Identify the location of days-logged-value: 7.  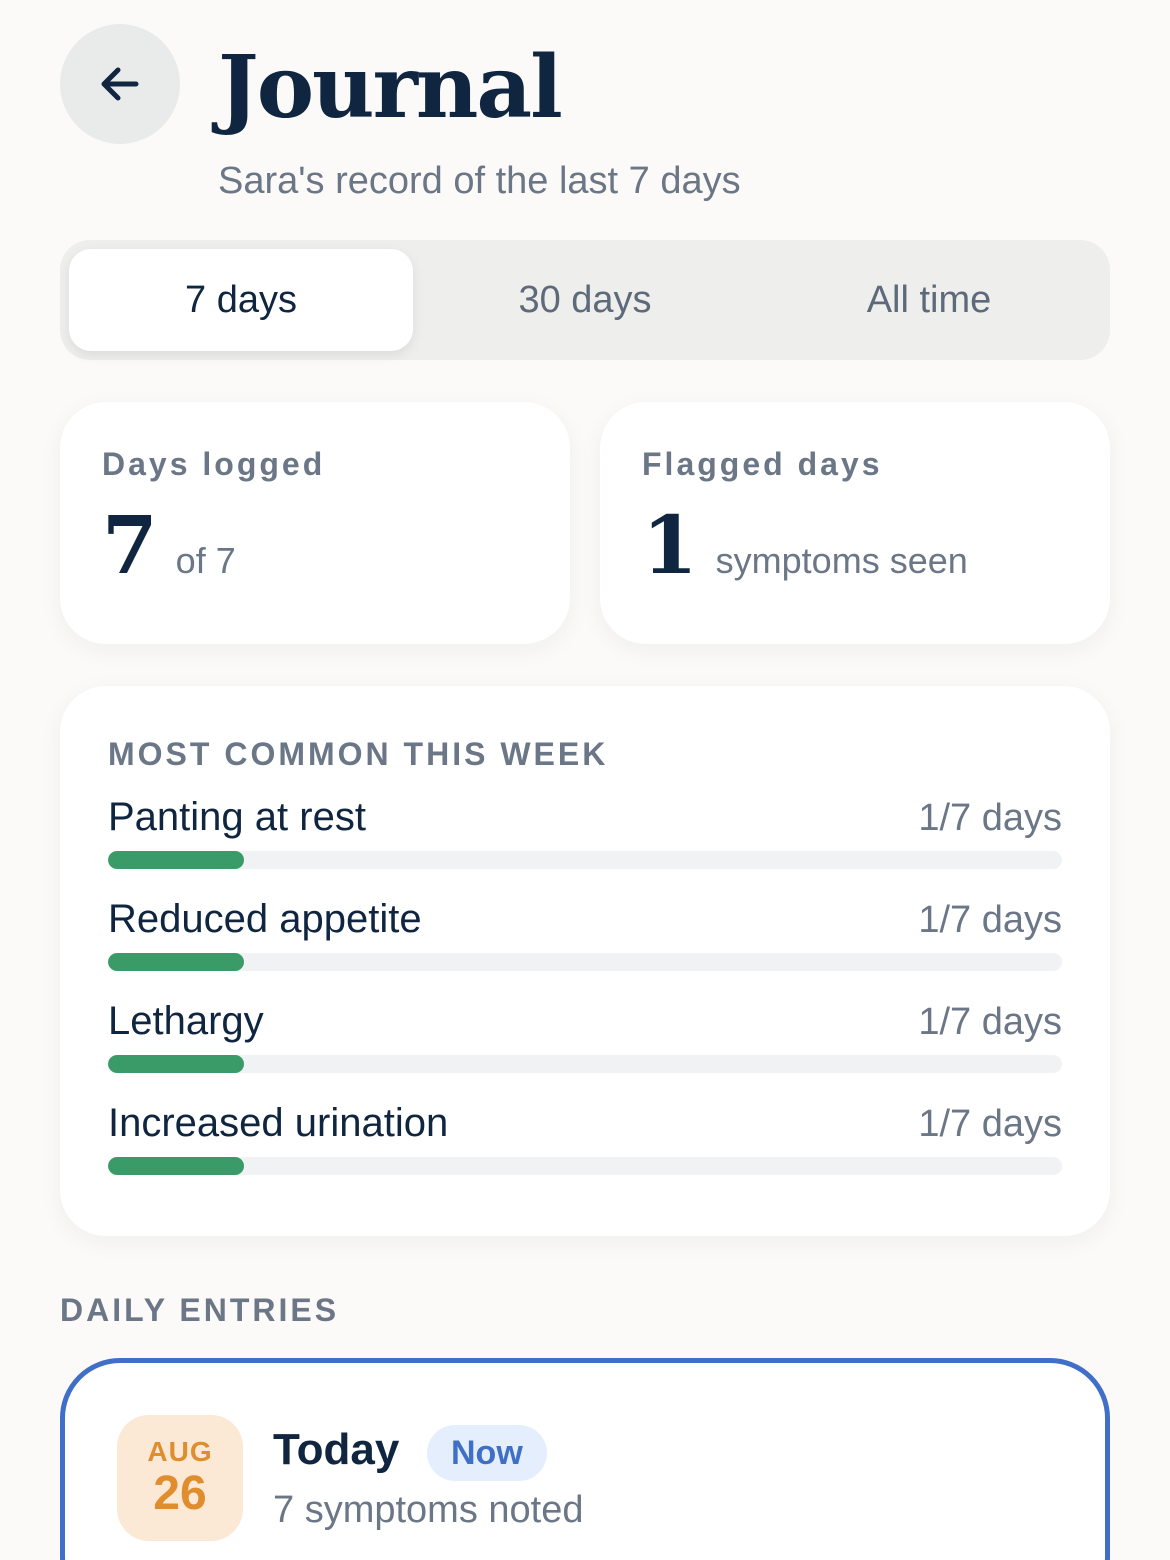
(130, 545).